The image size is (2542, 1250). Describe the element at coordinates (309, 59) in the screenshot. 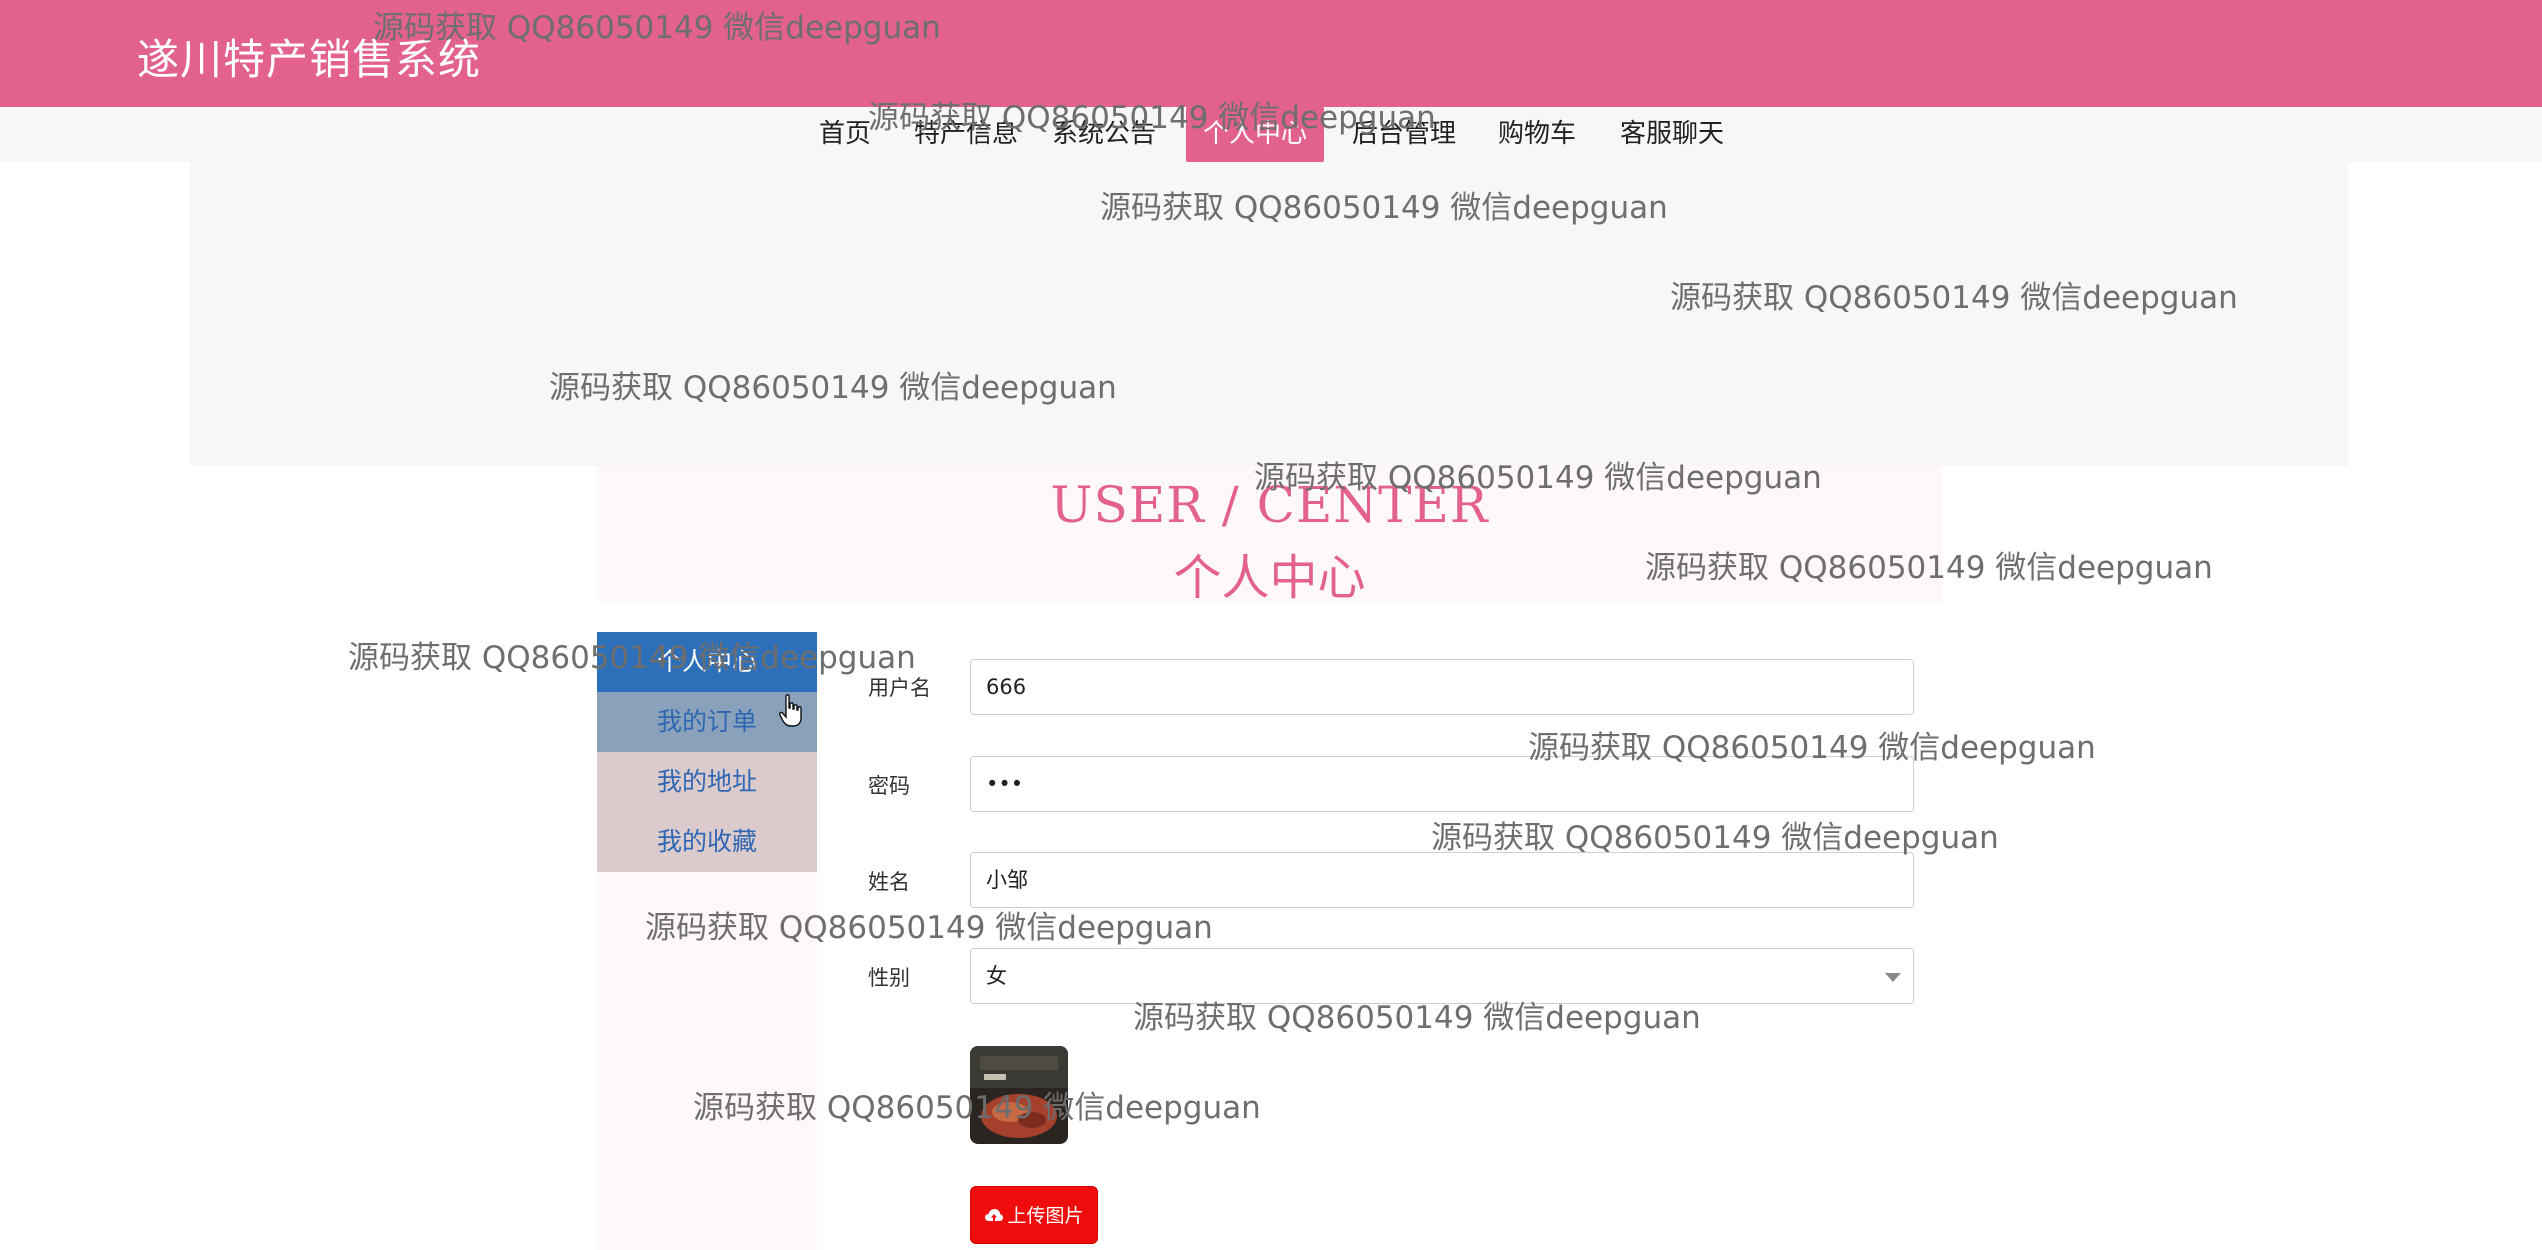

I see `app-title: 遂川特产销售系统` at that location.